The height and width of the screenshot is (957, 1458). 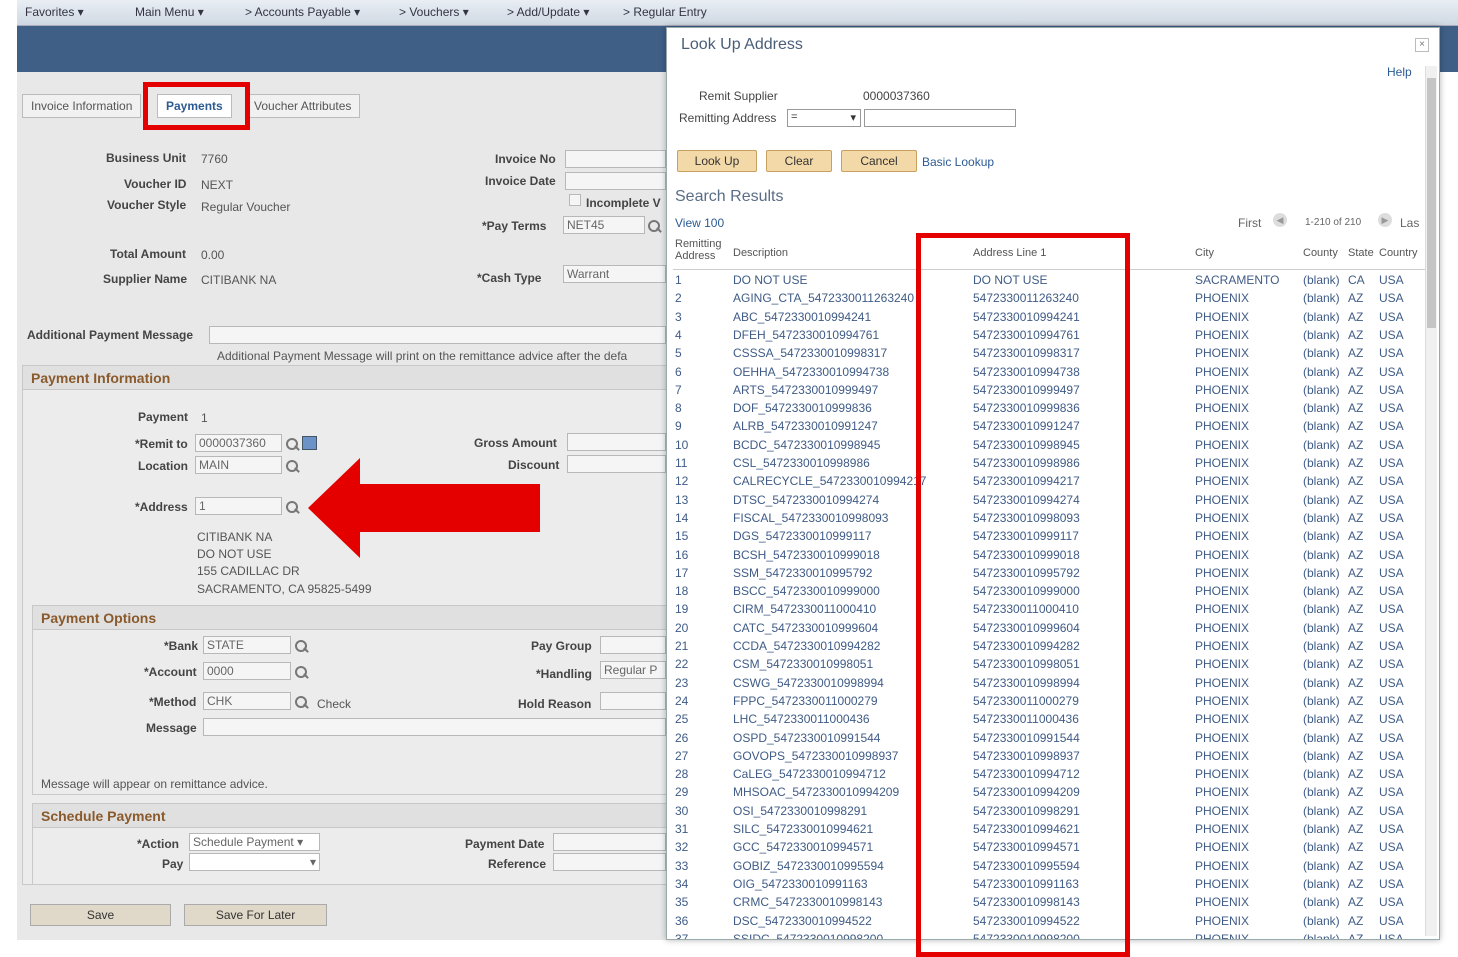 What do you see at coordinates (702, 408) in the screenshot?
I see `cell-remitting-address: 8` at bounding box center [702, 408].